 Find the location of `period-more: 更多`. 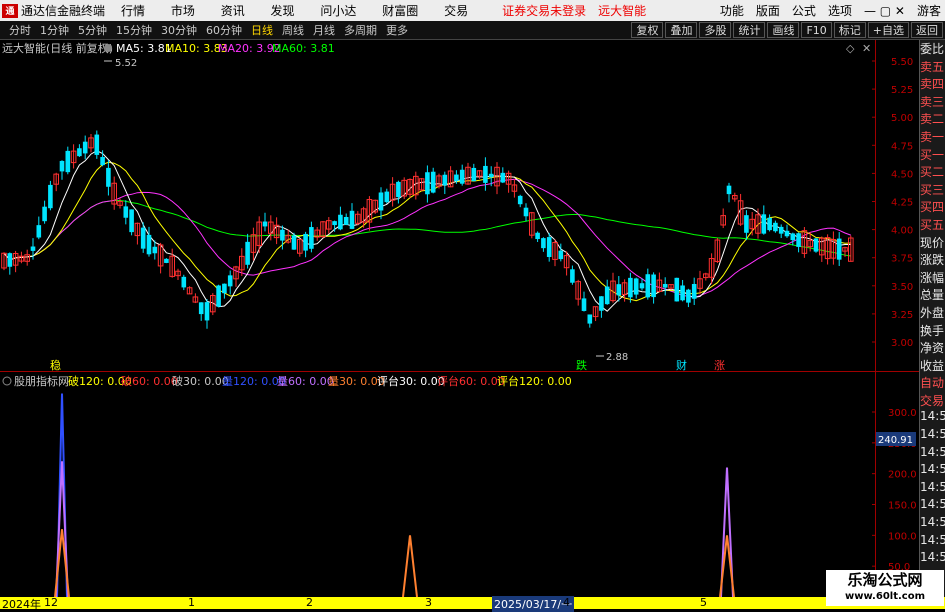

period-more: 更多 is located at coordinates (397, 30).